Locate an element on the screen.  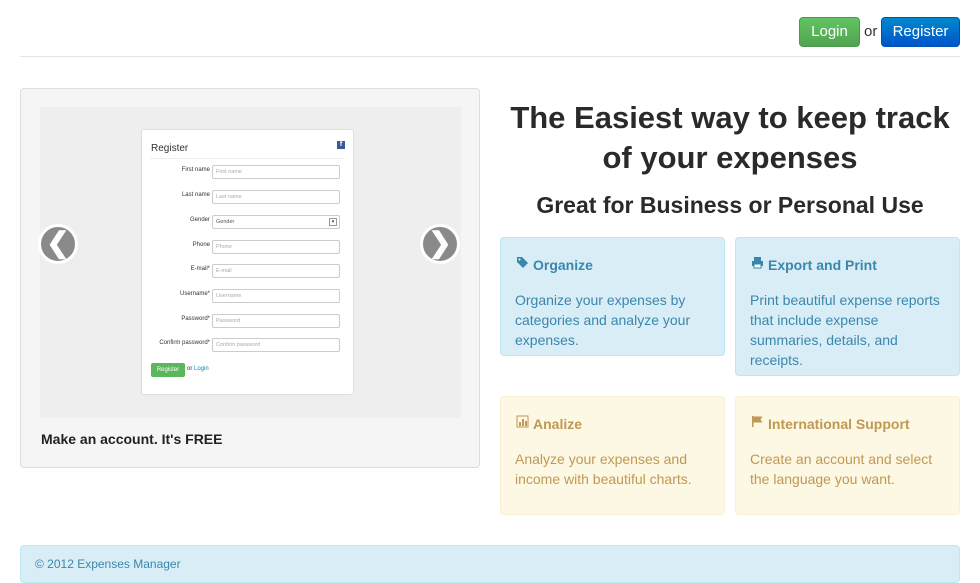
slide-field-label: Password* is located at coordinates (195, 319).